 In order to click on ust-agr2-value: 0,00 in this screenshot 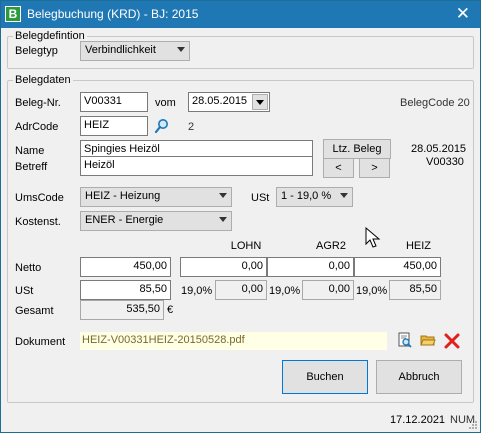, I will do `click(328, 290)`.